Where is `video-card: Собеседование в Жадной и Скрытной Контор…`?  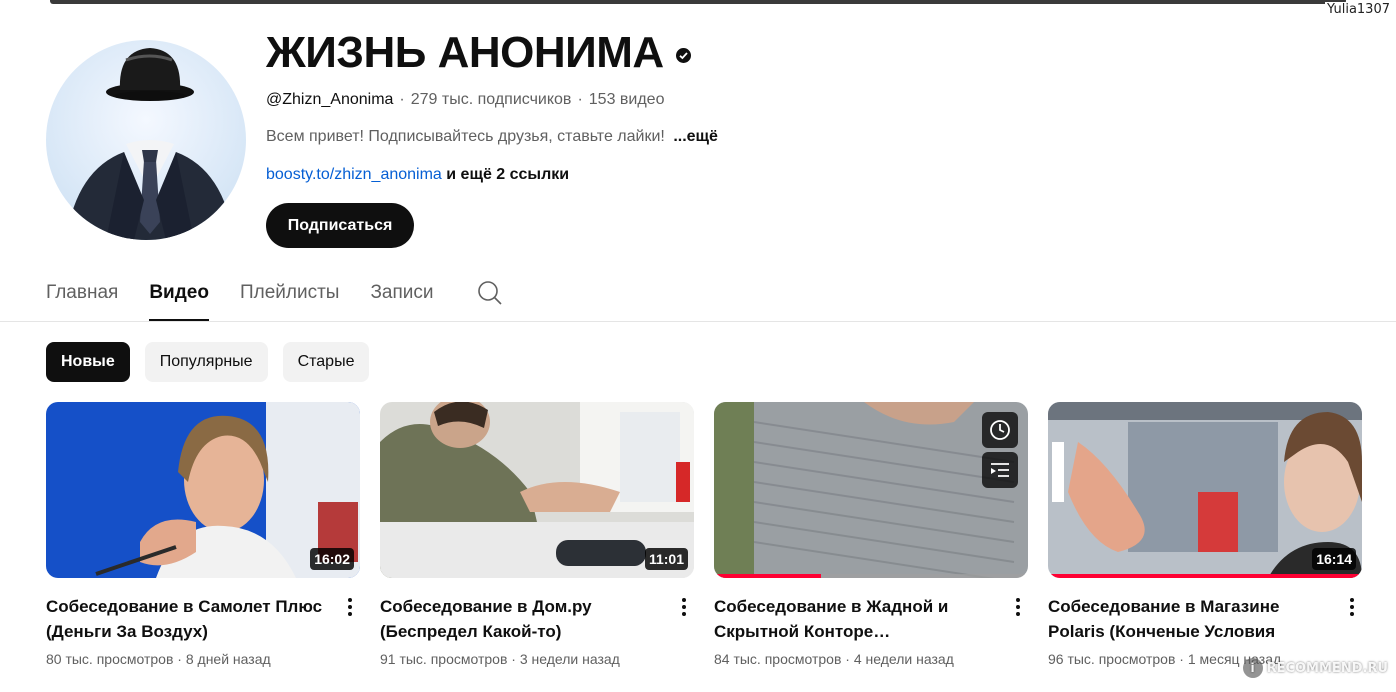
video-card: Собеседование в Жадной и Скрытной Контор… is located at coordinates (871, 534).